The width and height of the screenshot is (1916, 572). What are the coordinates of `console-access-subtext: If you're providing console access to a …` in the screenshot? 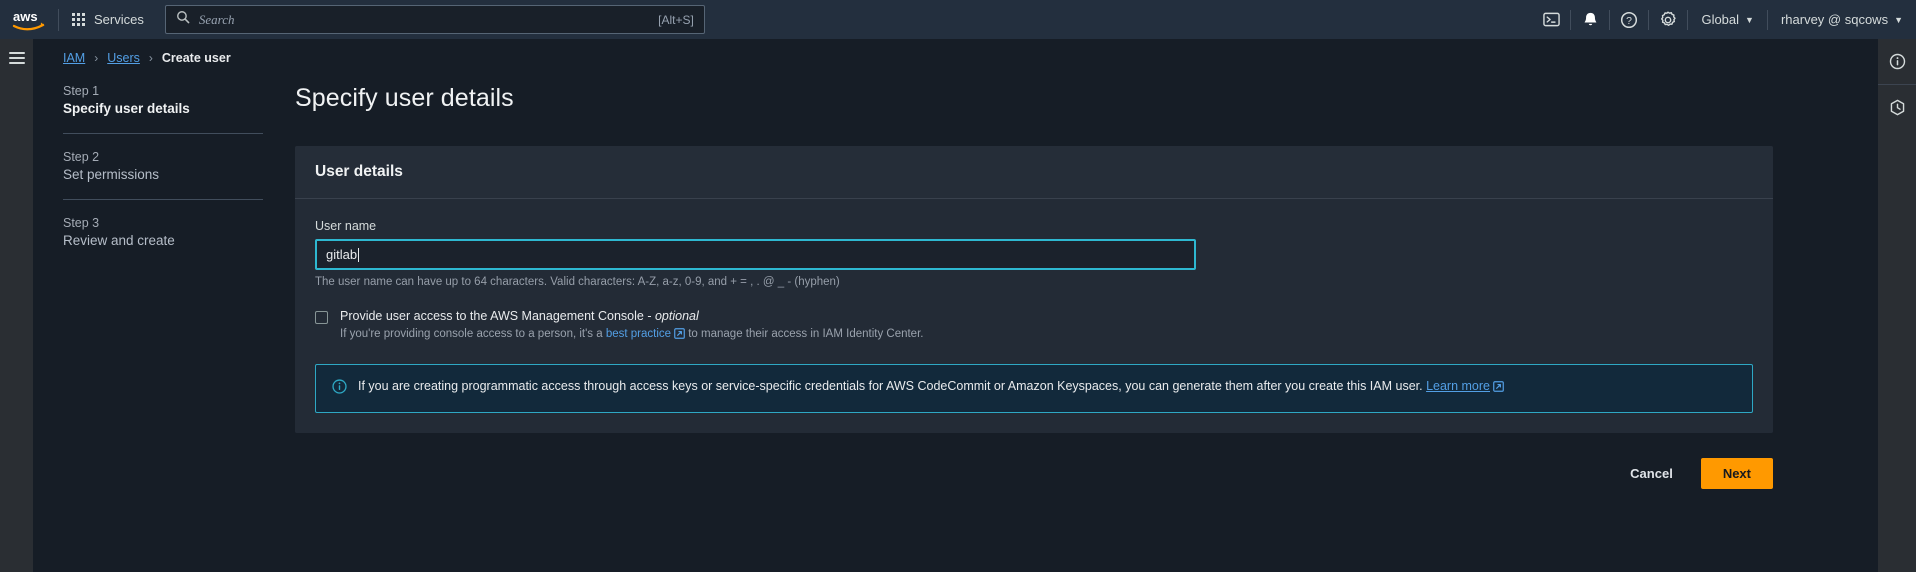 It's located at (631, 335).